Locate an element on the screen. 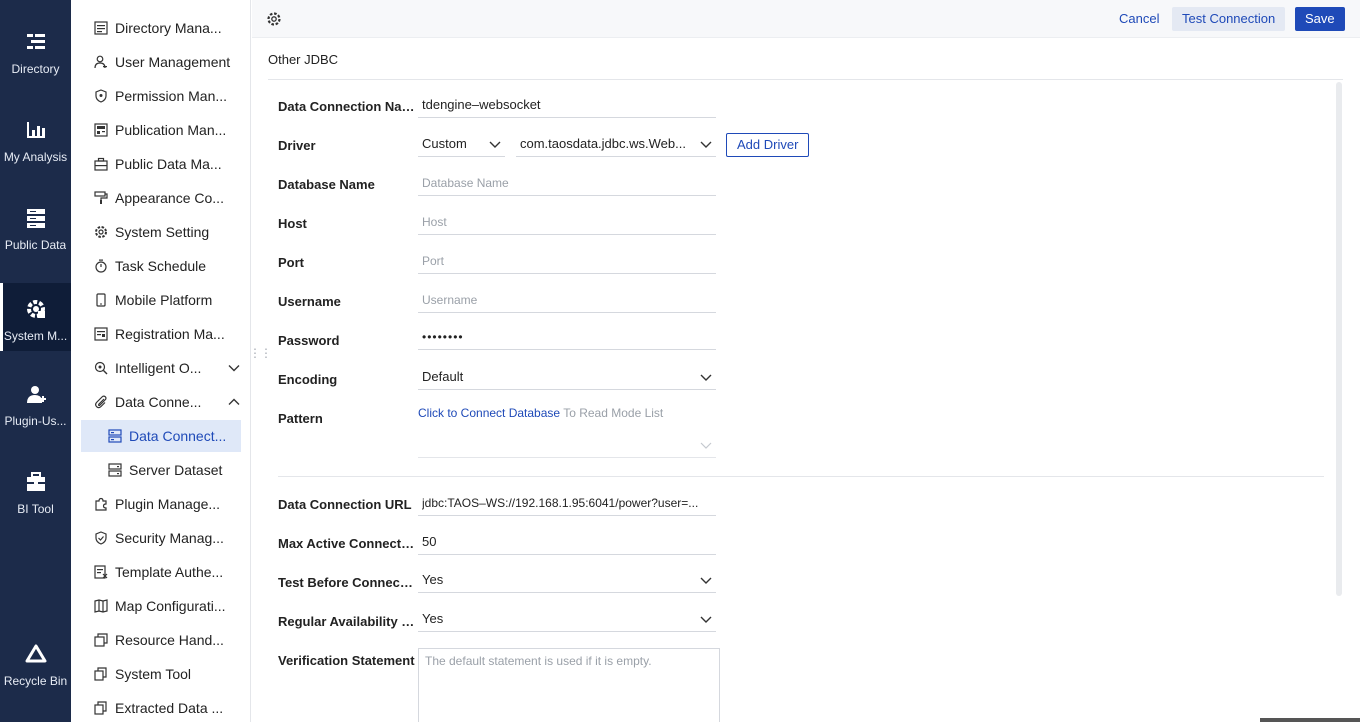  recycle-bin-icon is located at coordinates (36, 654).